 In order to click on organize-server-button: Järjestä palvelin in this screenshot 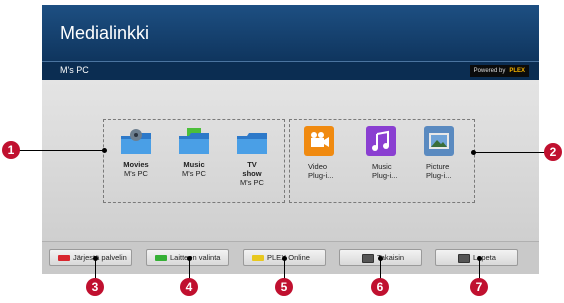, I will do `click(90, 257)`.